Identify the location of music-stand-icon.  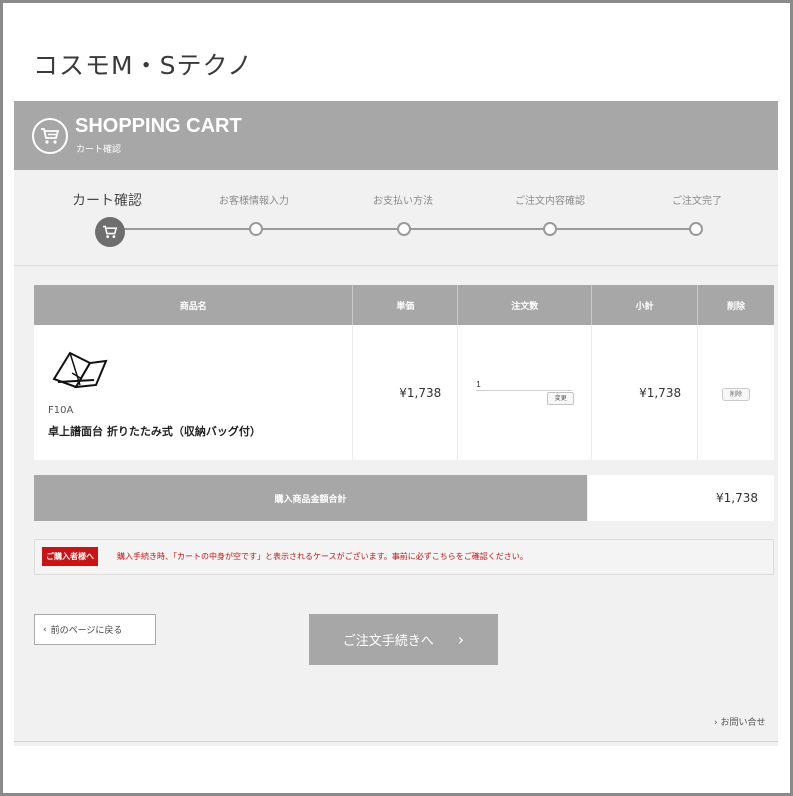
(80, 372).